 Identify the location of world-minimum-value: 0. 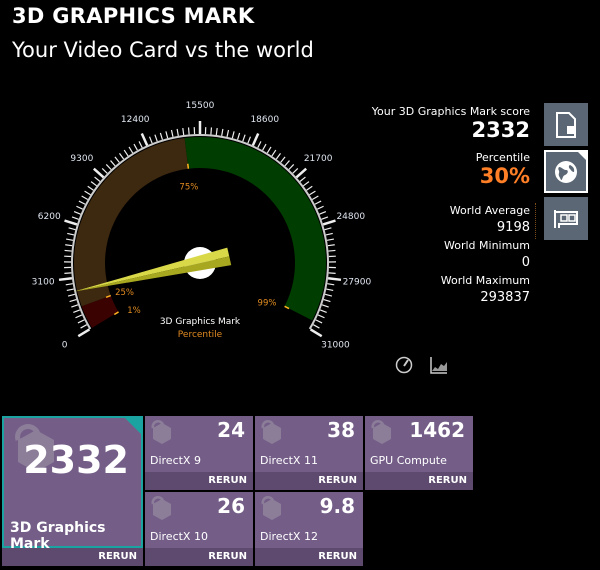
(525, 262).